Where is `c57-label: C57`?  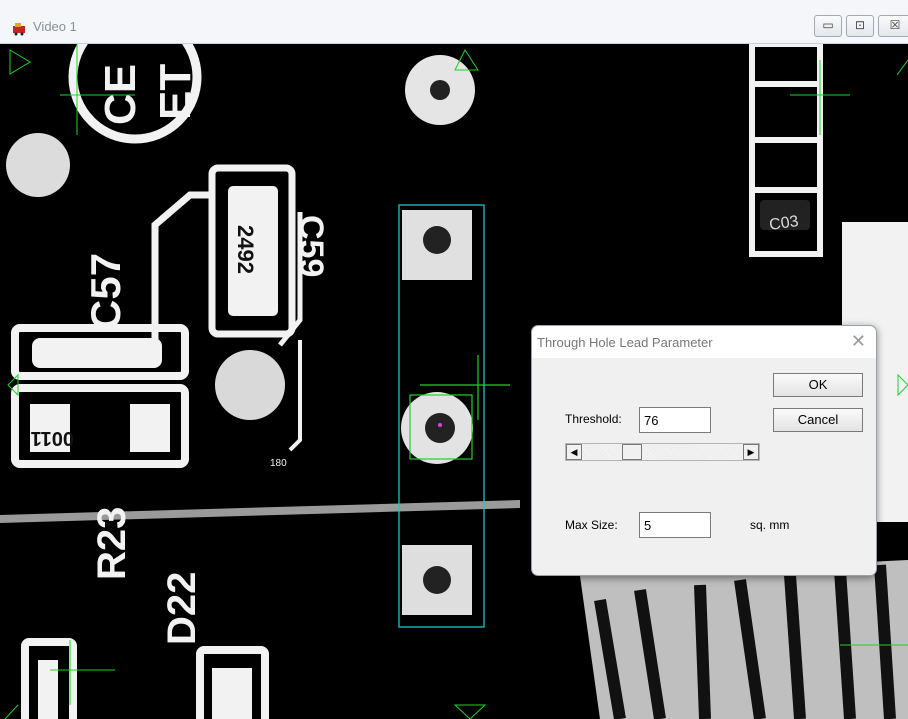
c57-label: C57 is located at coordinates (105, 291).